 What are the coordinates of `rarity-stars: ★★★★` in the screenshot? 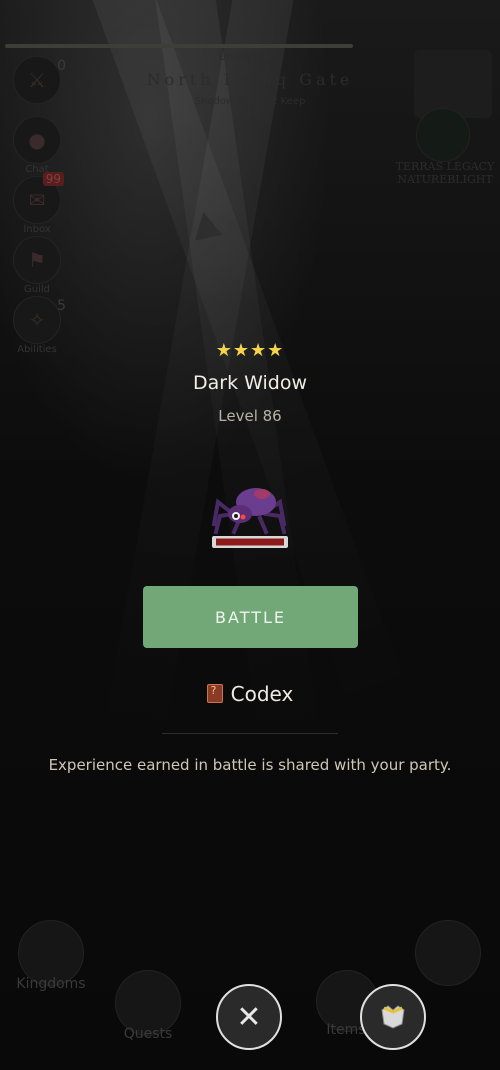 It's located at (250, 350).